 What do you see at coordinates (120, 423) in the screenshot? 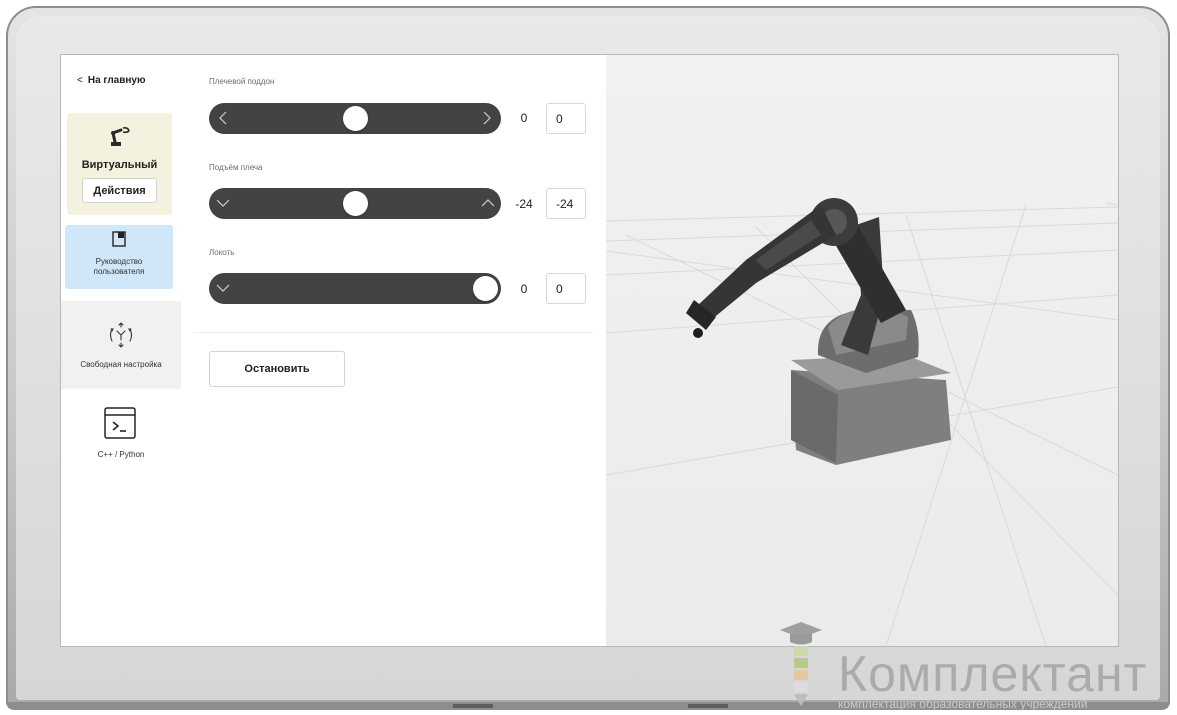
I see `terminal-icon` at bounding box center [120, 423].